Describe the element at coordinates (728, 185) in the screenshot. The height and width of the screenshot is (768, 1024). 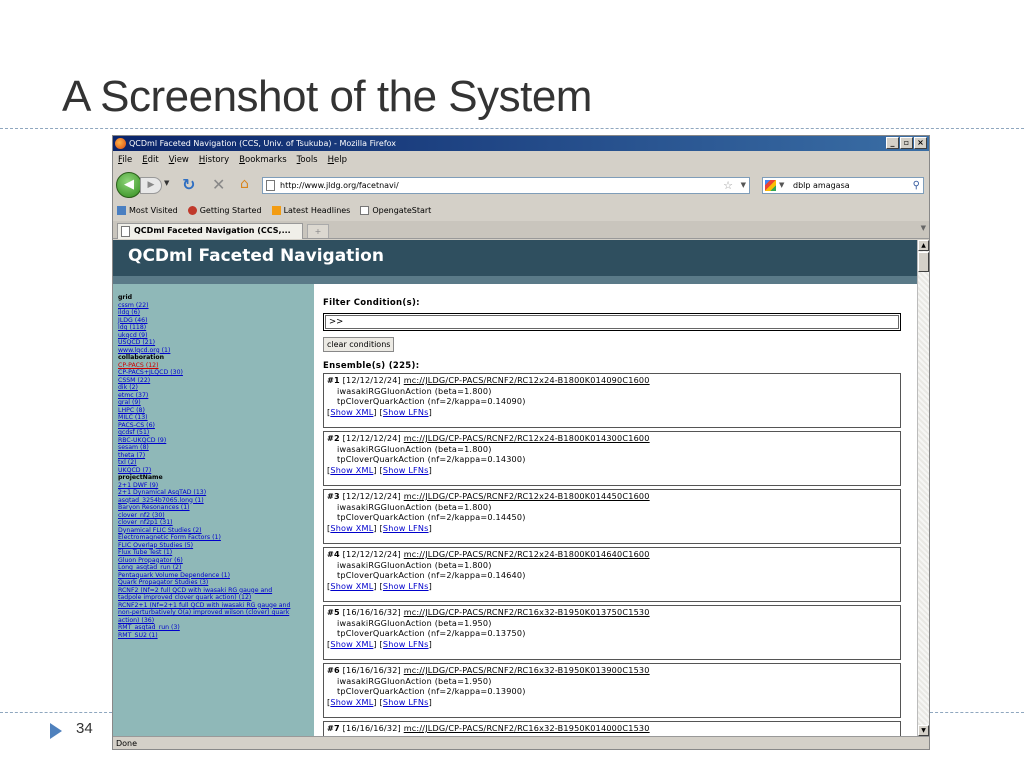
I see `star-icon: ☆` at that location.